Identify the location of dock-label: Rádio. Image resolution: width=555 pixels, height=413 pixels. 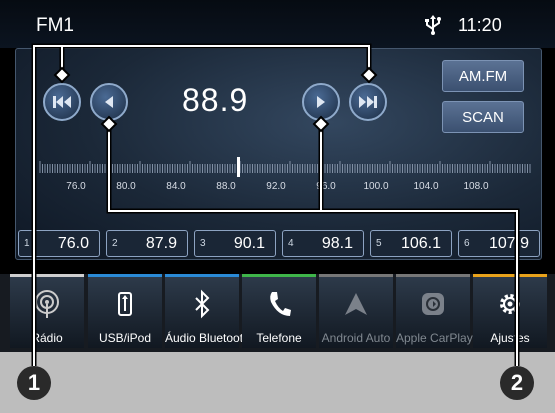
(47, 338).